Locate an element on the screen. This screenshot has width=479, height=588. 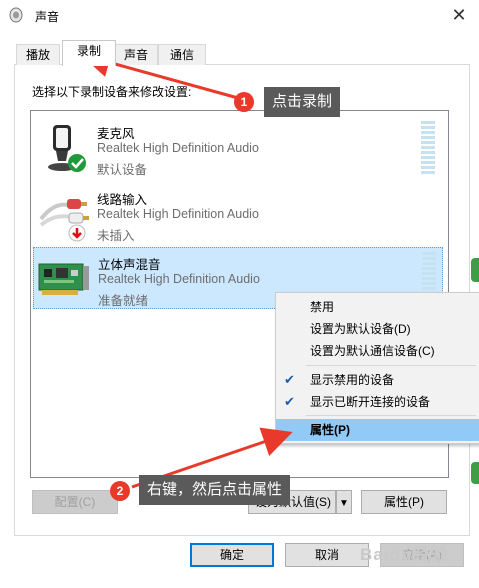
line-in-cable-icon is located at coordinates (64, 220).